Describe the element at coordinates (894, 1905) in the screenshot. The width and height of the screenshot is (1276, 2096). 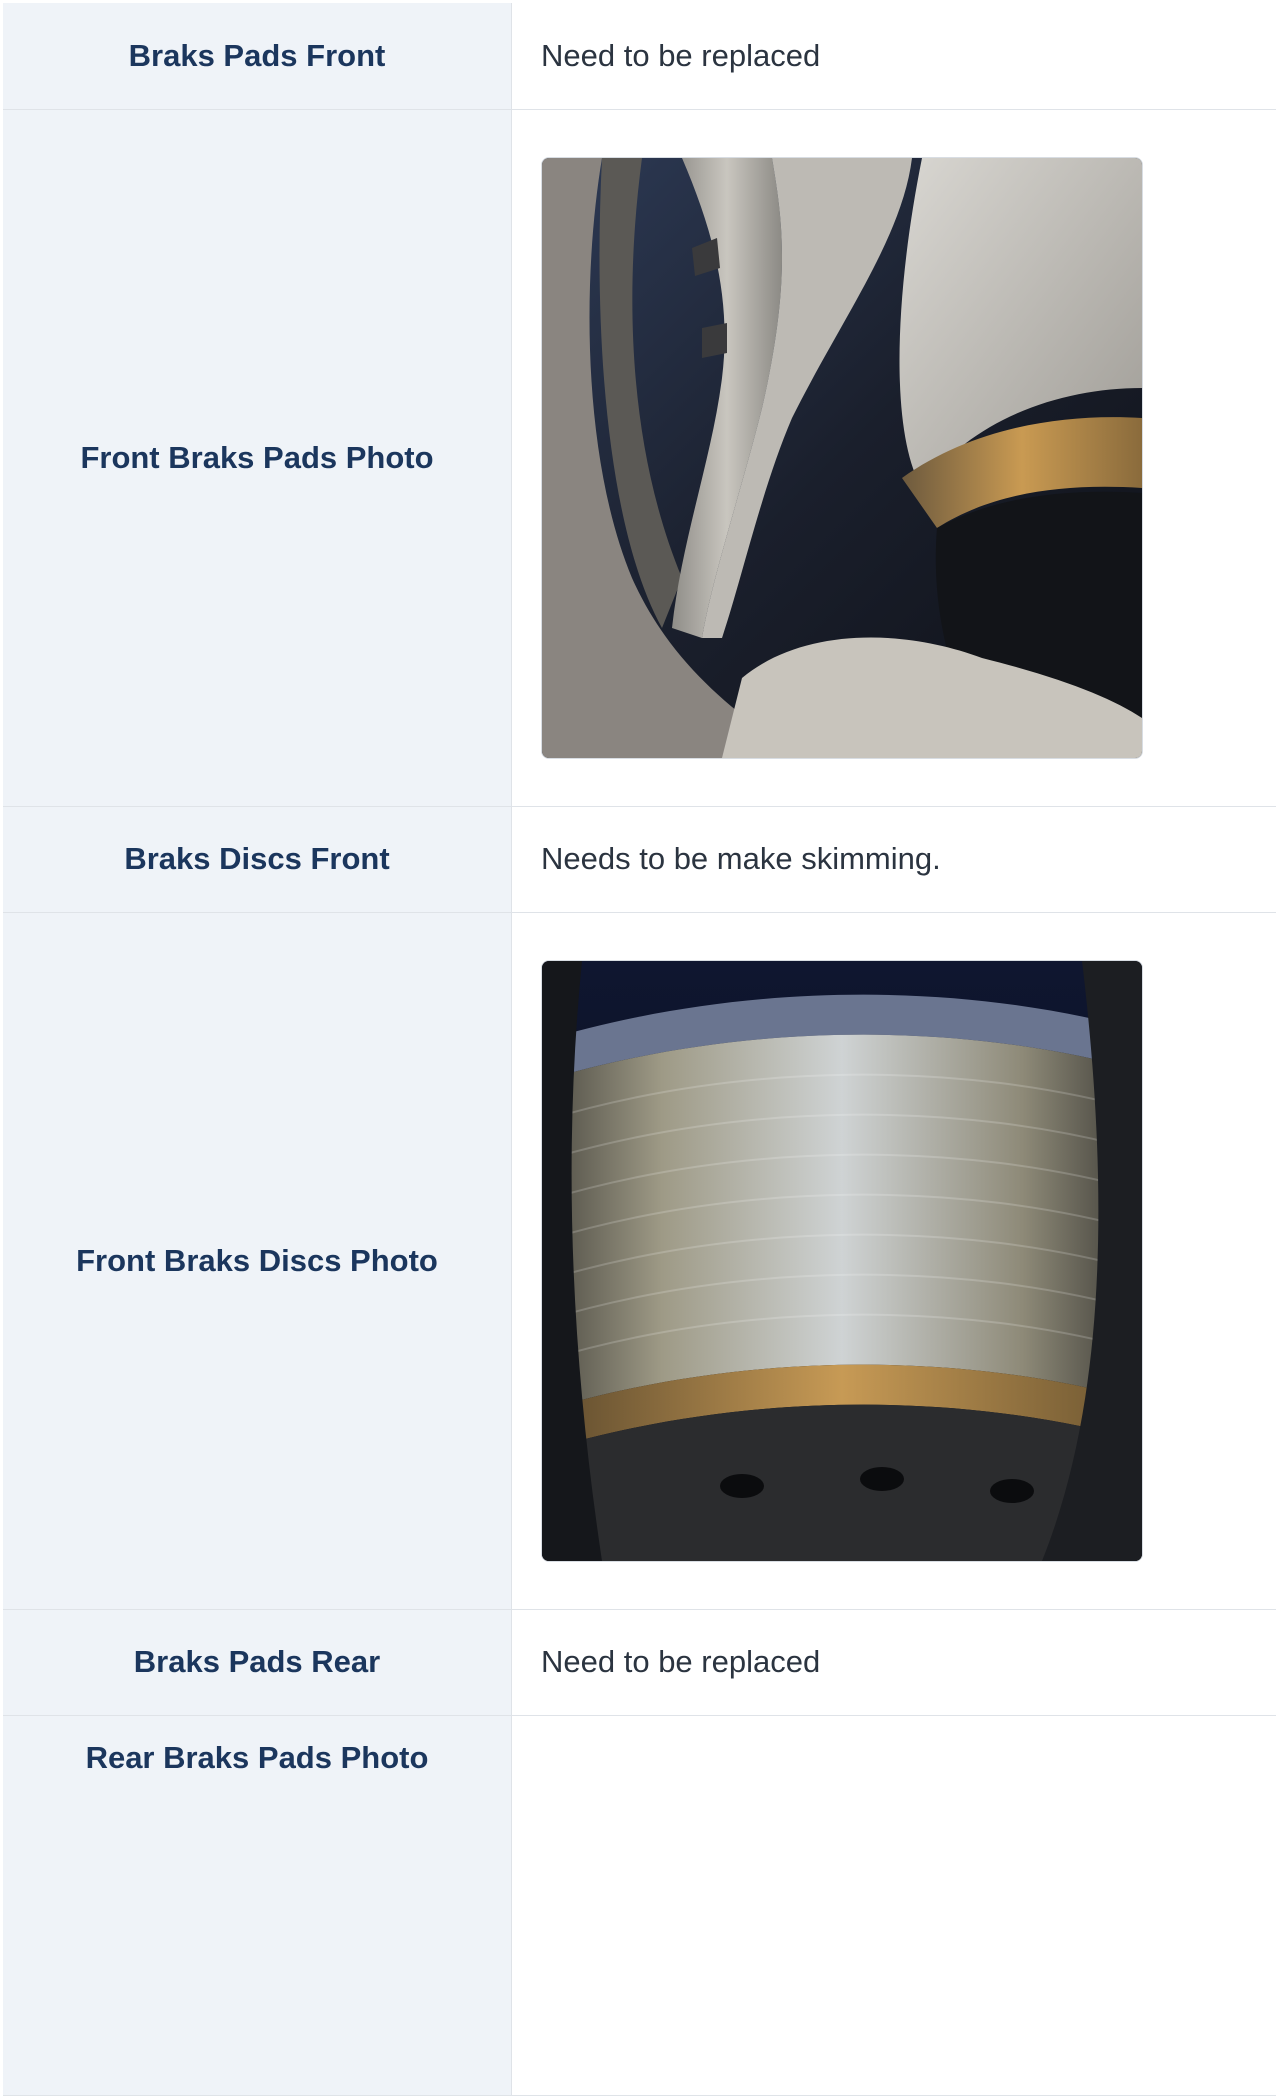
I see `row-value` at that location.